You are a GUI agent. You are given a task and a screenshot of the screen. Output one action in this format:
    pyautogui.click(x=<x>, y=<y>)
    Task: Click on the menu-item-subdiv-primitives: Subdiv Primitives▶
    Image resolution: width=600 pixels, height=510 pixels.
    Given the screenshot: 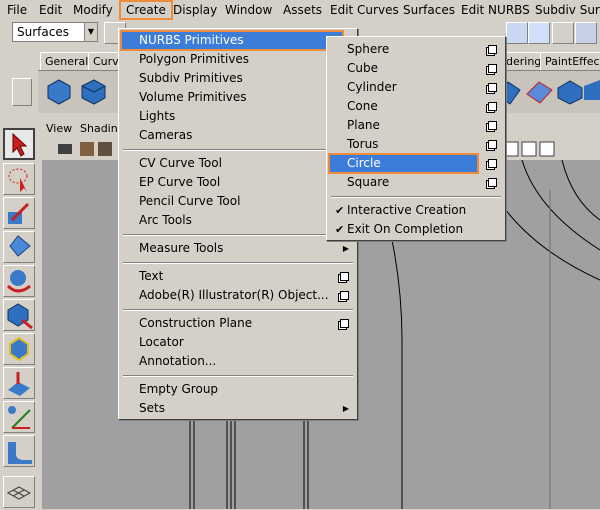 What is the action you would take?
    pyautogui.click(x=238, y=78)
    